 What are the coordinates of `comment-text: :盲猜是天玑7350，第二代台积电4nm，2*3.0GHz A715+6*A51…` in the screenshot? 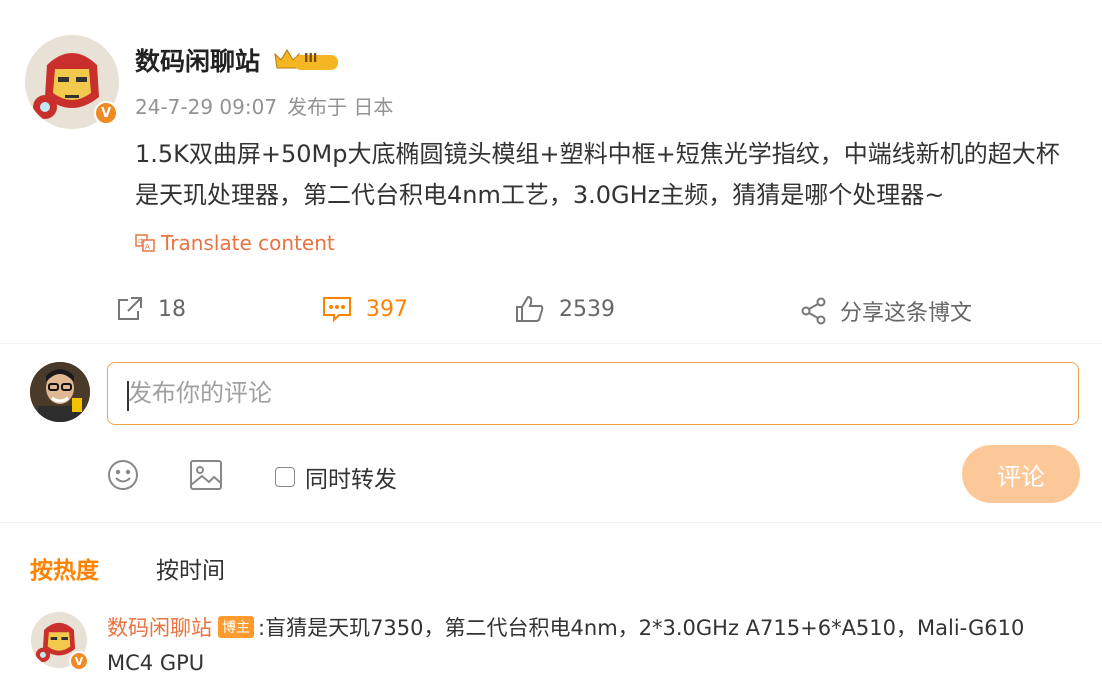 It's located at (641, 628).